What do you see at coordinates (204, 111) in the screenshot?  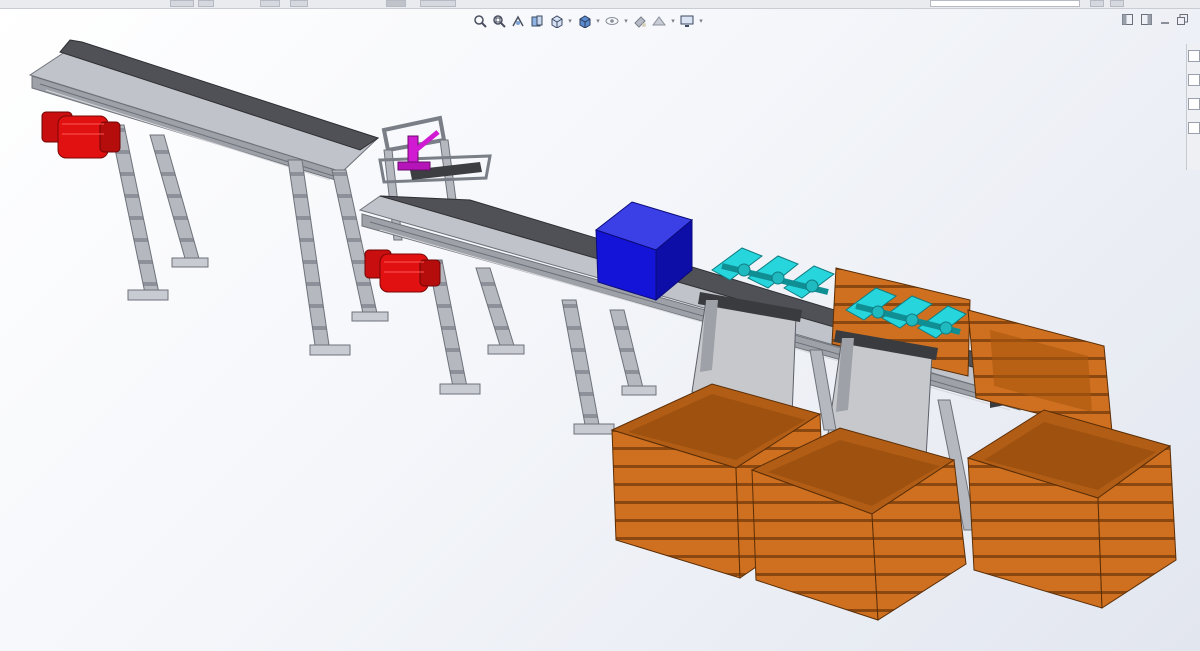 I see `upper-conveyor` at bounding box center [204, 111].